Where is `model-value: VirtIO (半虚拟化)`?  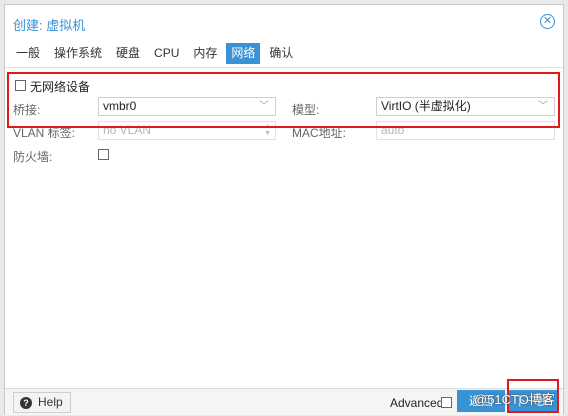 model-value: VirtIO (半虚拟化) is located at coordinates (426, 106).